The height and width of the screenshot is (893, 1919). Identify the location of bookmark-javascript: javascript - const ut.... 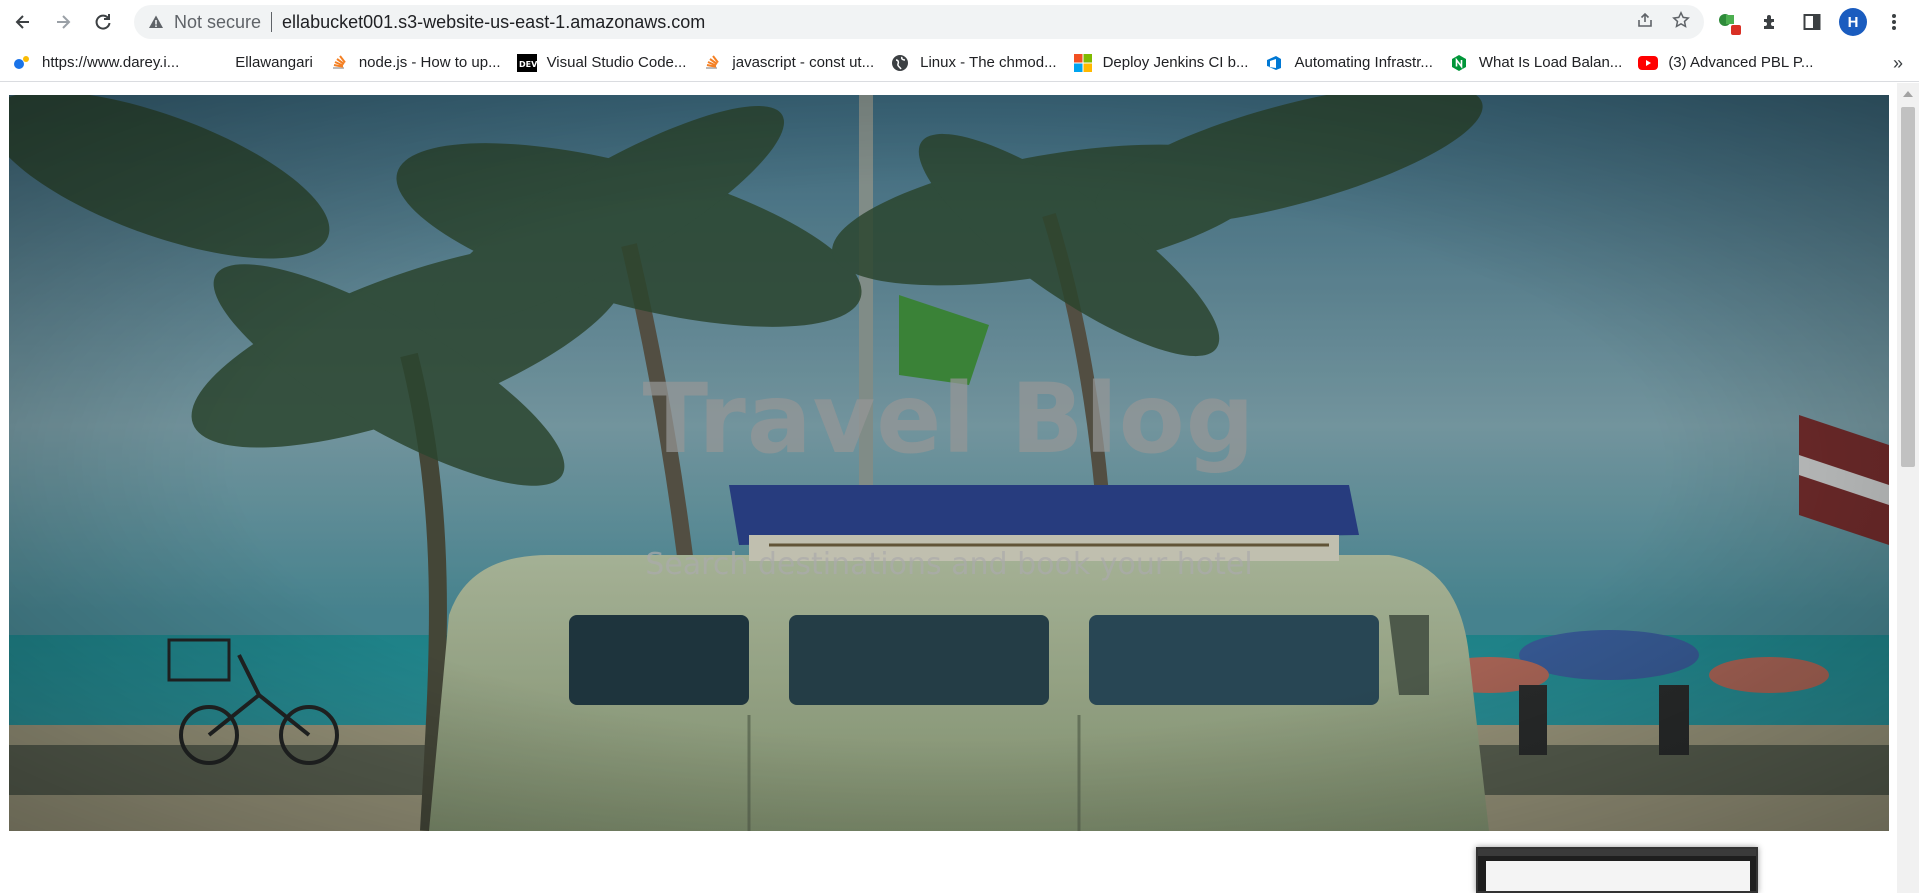
(788, 63).